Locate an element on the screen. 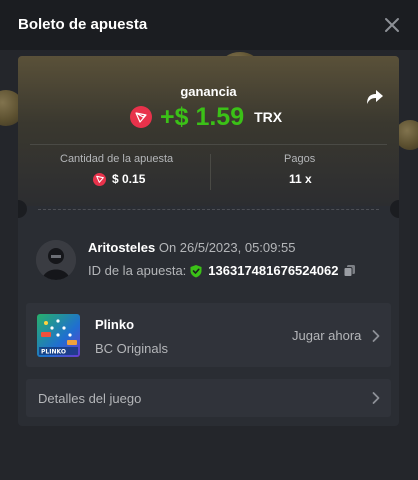 Image resolution: width=418 pixels, height=480 pixels. payout-value: 11 x is located at coordinates (300, 179).